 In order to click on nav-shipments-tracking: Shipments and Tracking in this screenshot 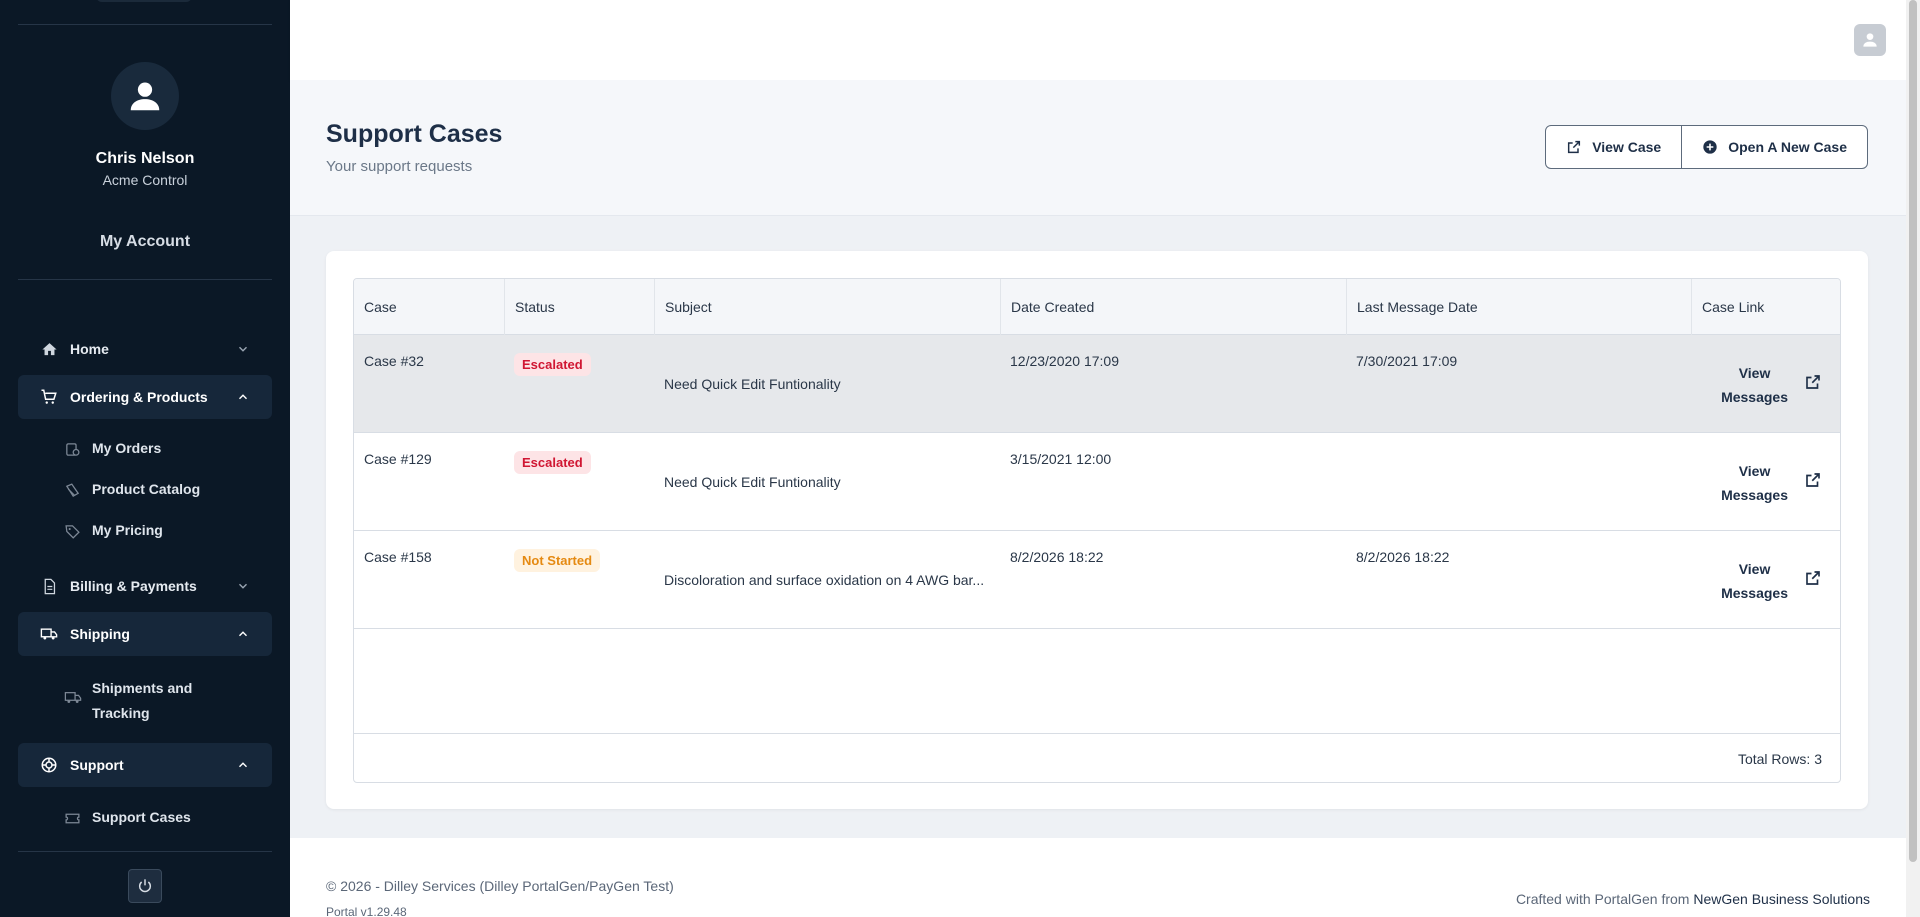, I will do `click(133, 701)`.